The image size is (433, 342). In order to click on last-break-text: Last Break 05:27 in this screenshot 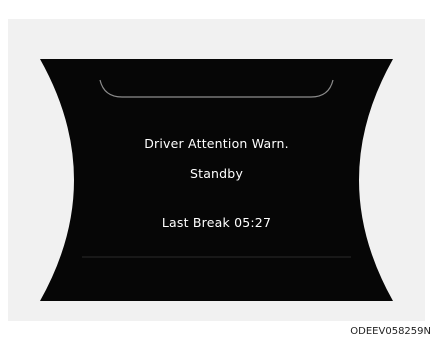, I will do `click(216, 222)`.